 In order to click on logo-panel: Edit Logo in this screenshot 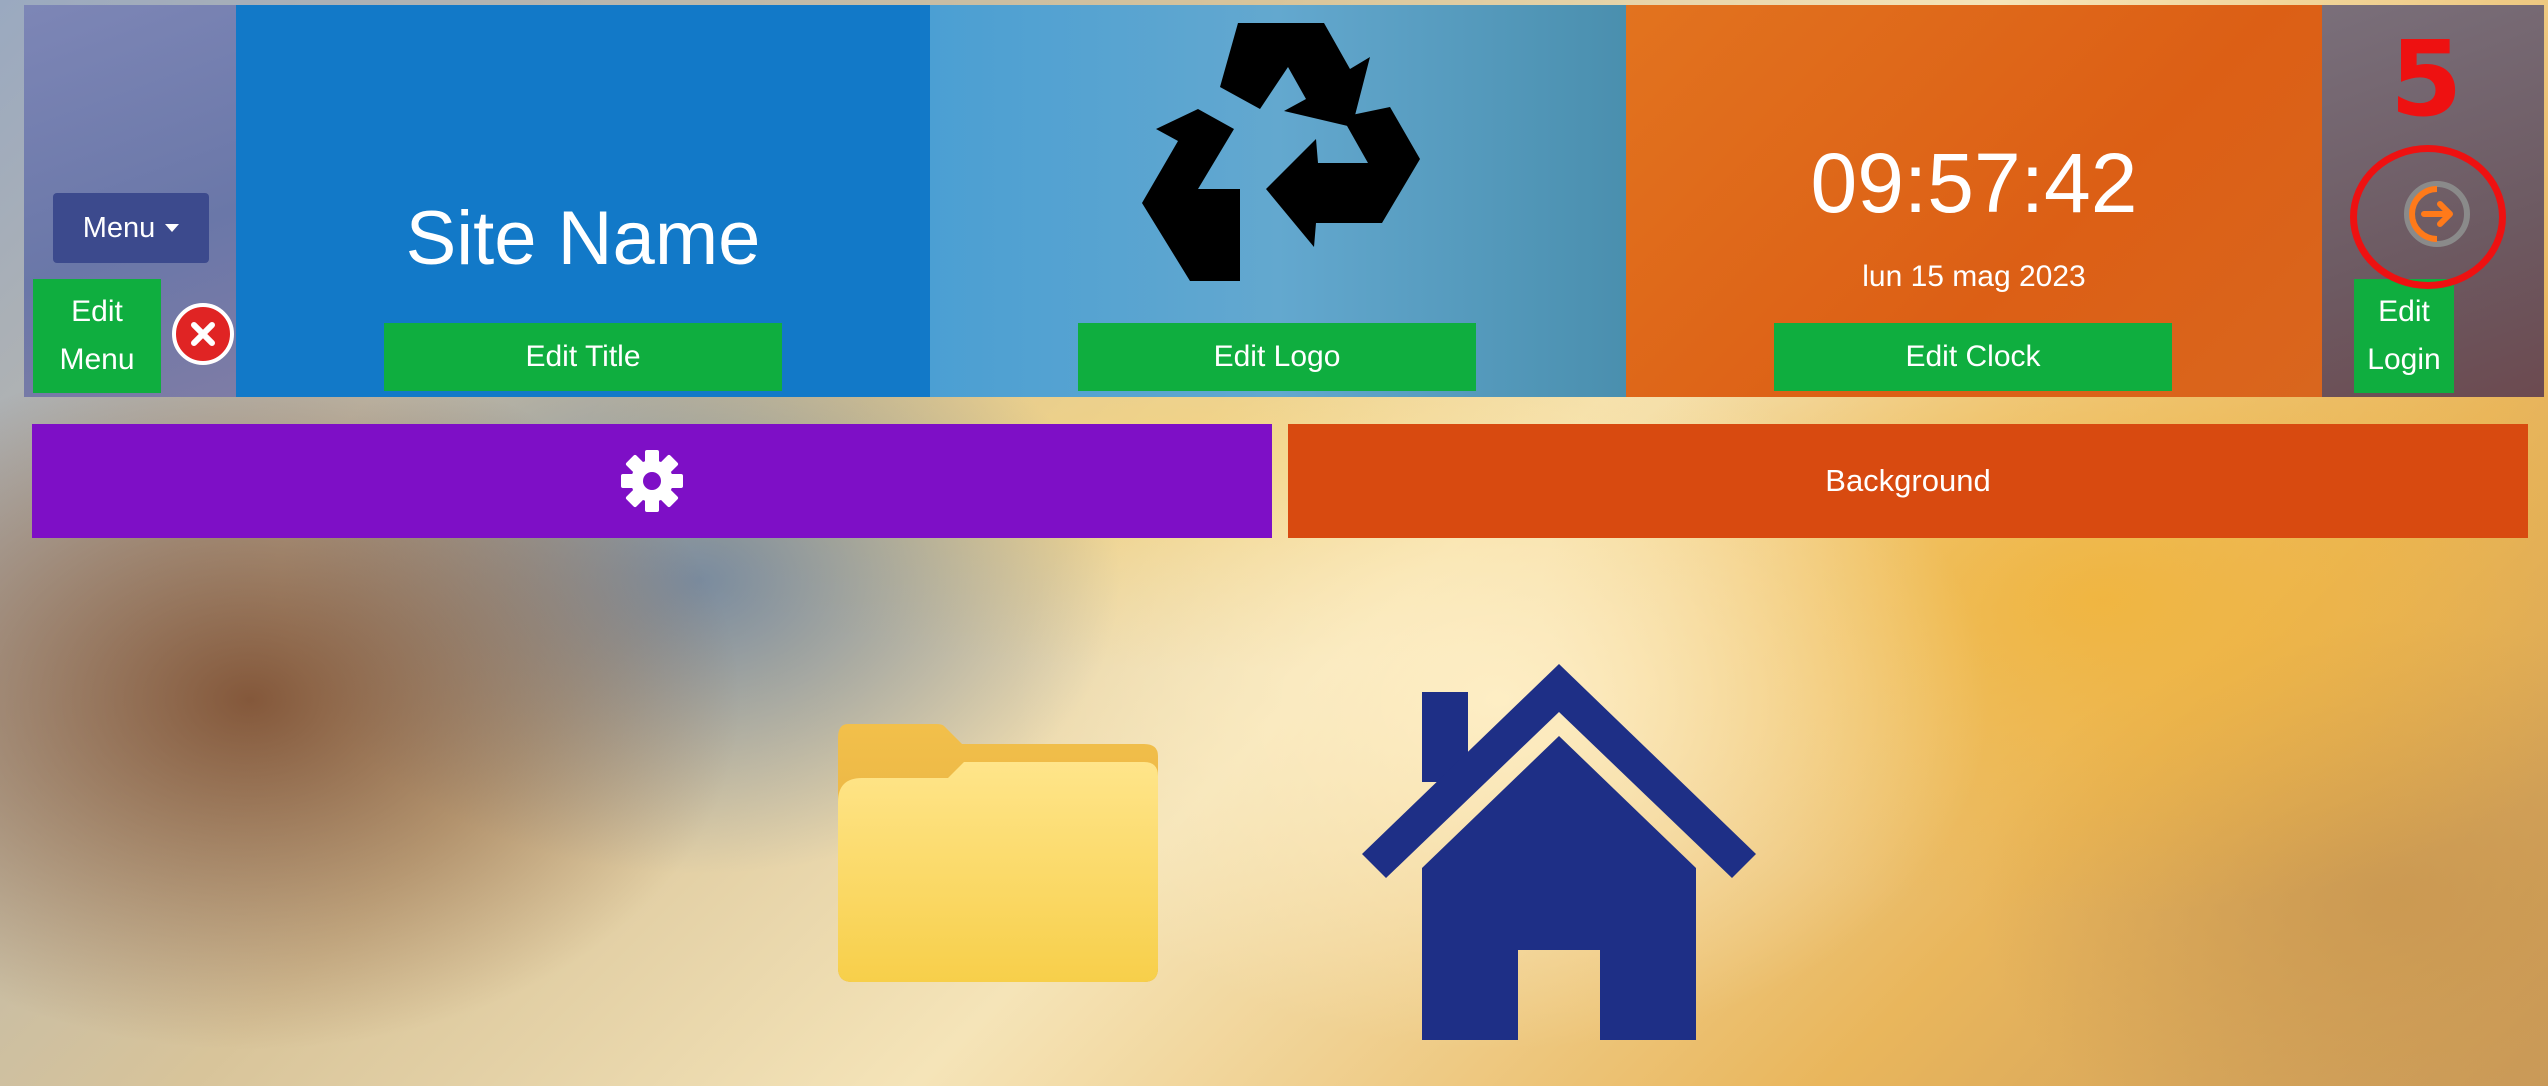, I will do `click(1278, 201)`.